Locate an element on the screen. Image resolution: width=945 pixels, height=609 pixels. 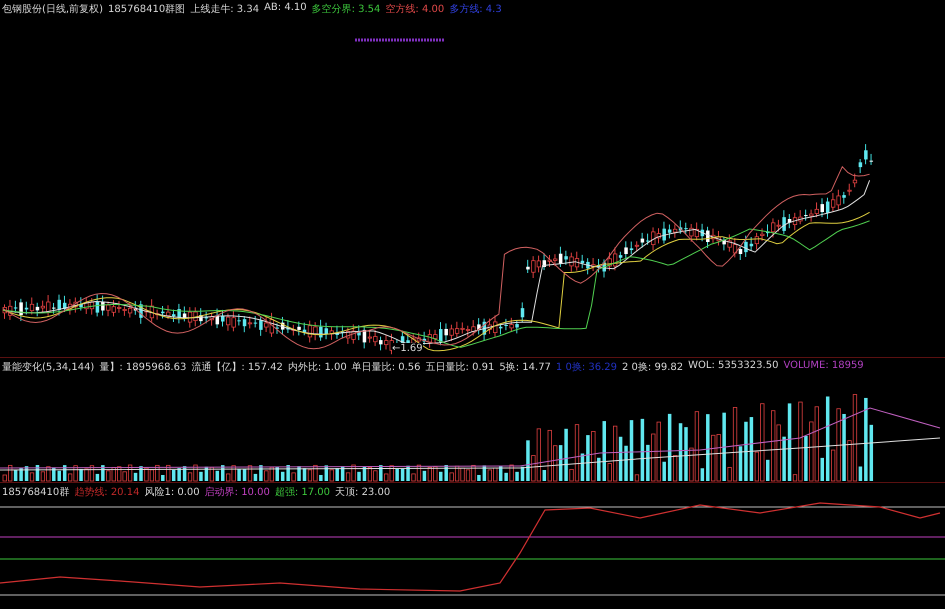
indicator-value: 五日量比: 0.91 is located at coordinates (460, 367).